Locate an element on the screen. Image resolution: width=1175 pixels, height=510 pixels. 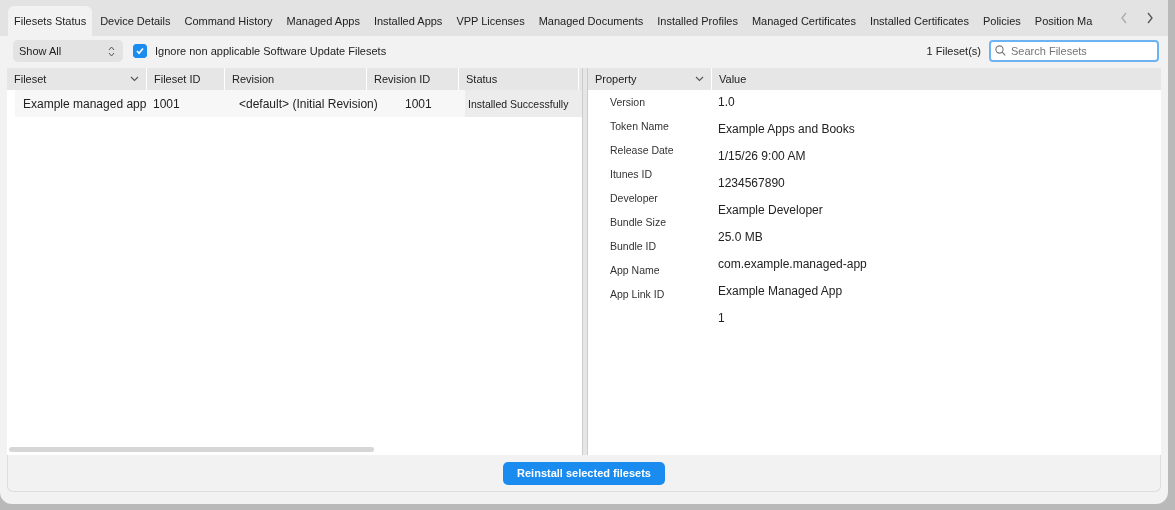
column-header: Fileset ID is located at coordinates (177, 79).